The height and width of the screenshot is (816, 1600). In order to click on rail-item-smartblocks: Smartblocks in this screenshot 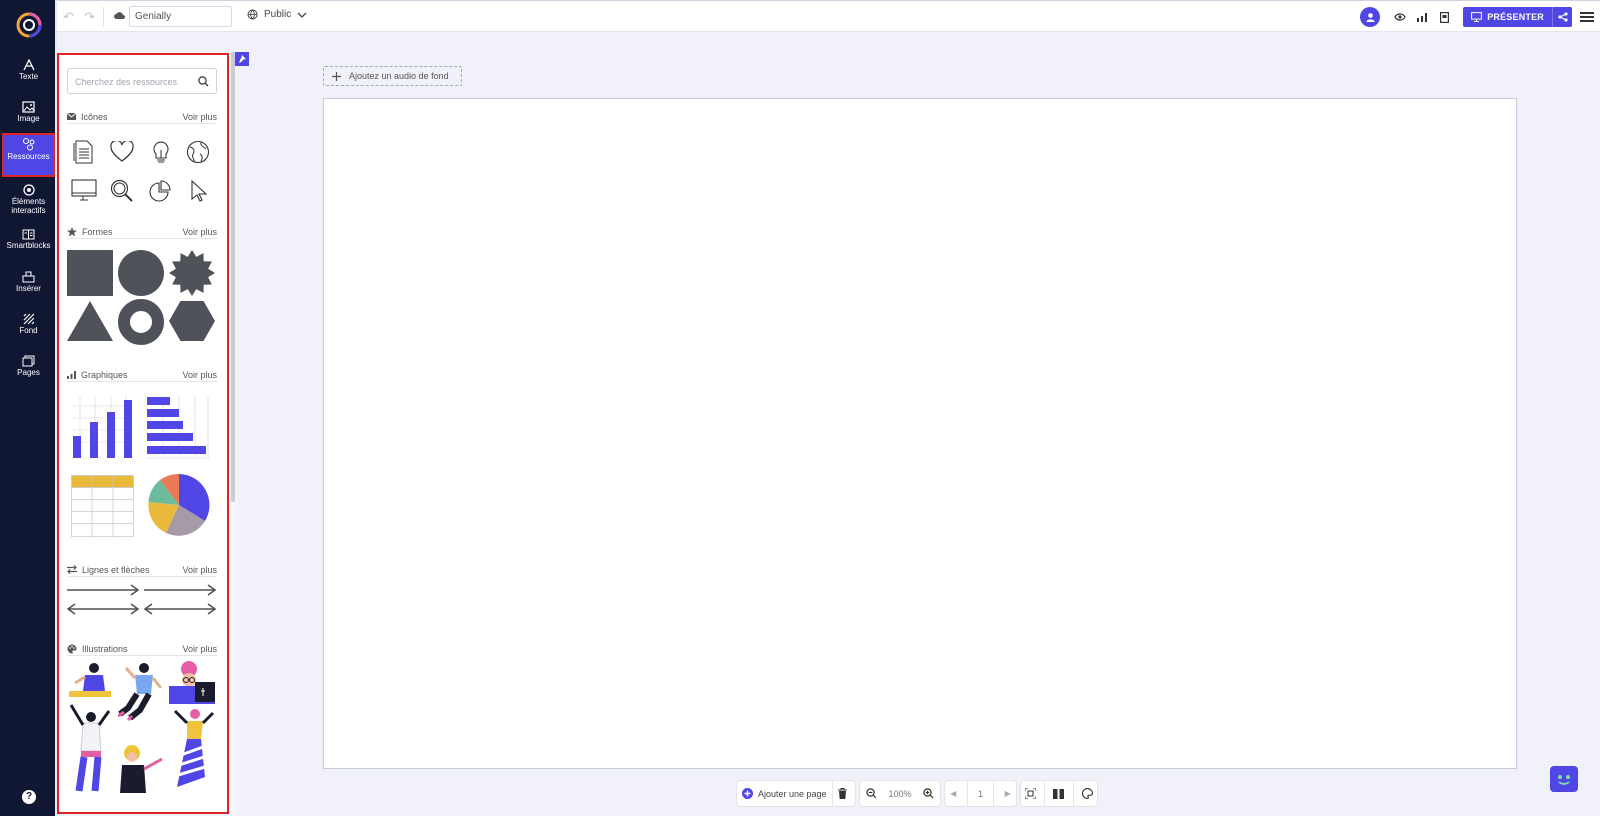, I will do `click(28, 247)`.